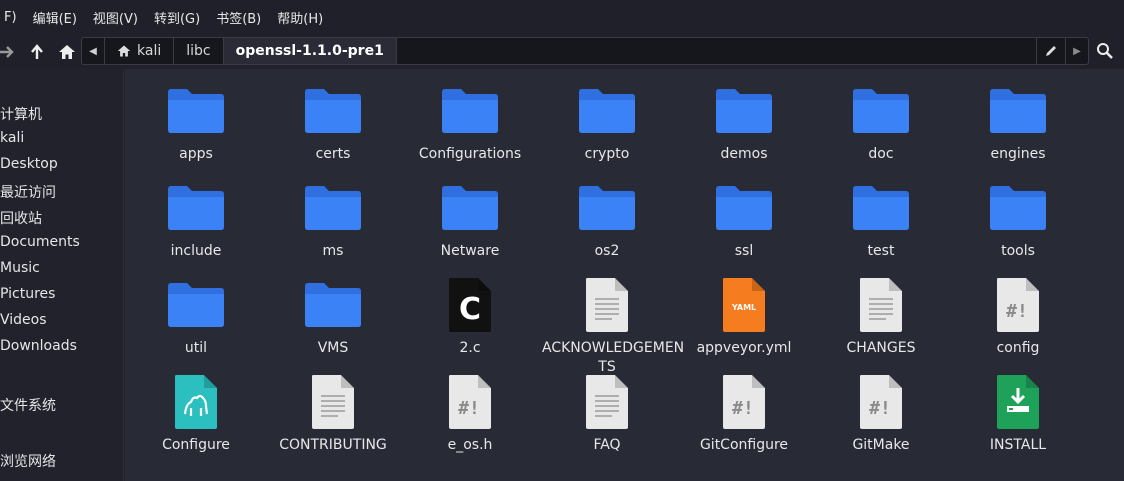 The image size is (1124, 481). What do you see at coordinates (470, 445) in the screenshot?
I see `file-name: e_os.h` at bounding box center [470, 445].